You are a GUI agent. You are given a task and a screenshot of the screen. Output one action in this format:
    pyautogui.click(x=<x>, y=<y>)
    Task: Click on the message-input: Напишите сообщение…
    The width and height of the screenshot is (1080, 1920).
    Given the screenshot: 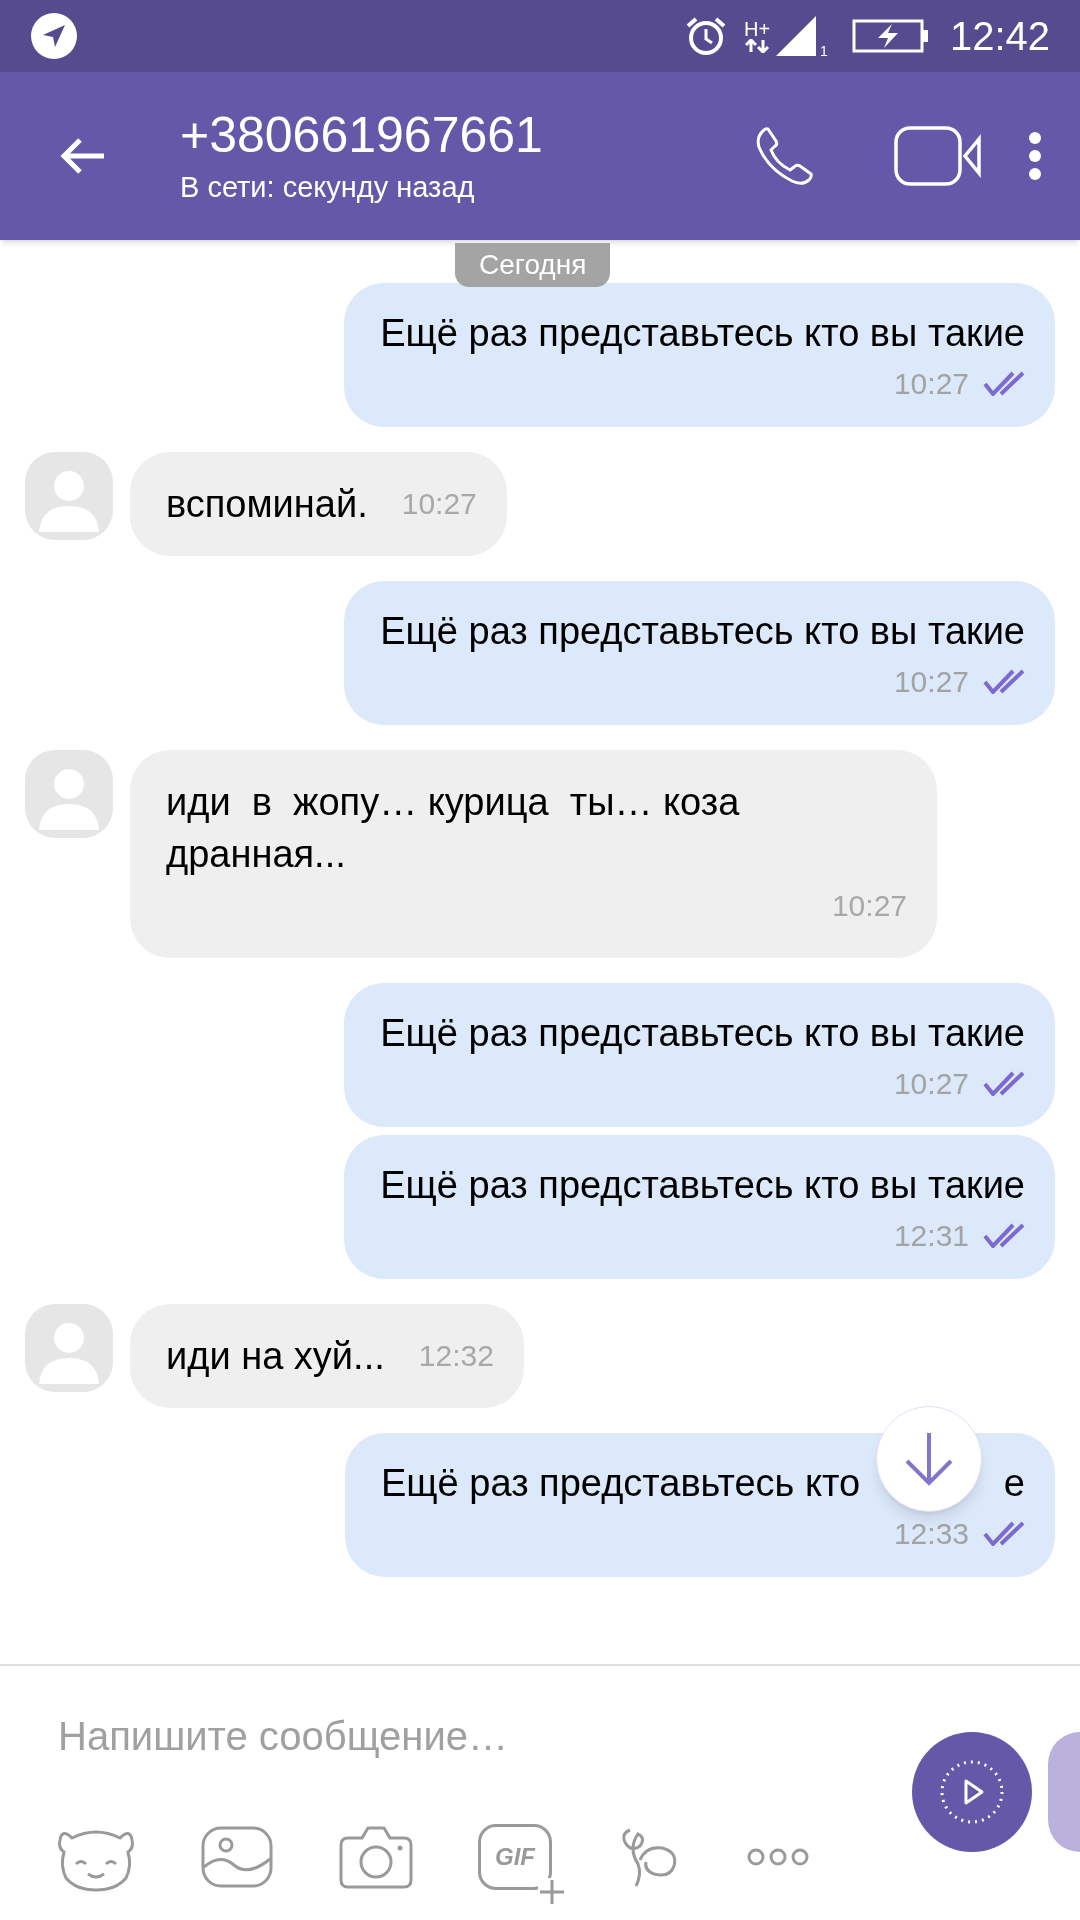 What is the action you would take?
    pyautogui.click(x=458, y=1736)
    